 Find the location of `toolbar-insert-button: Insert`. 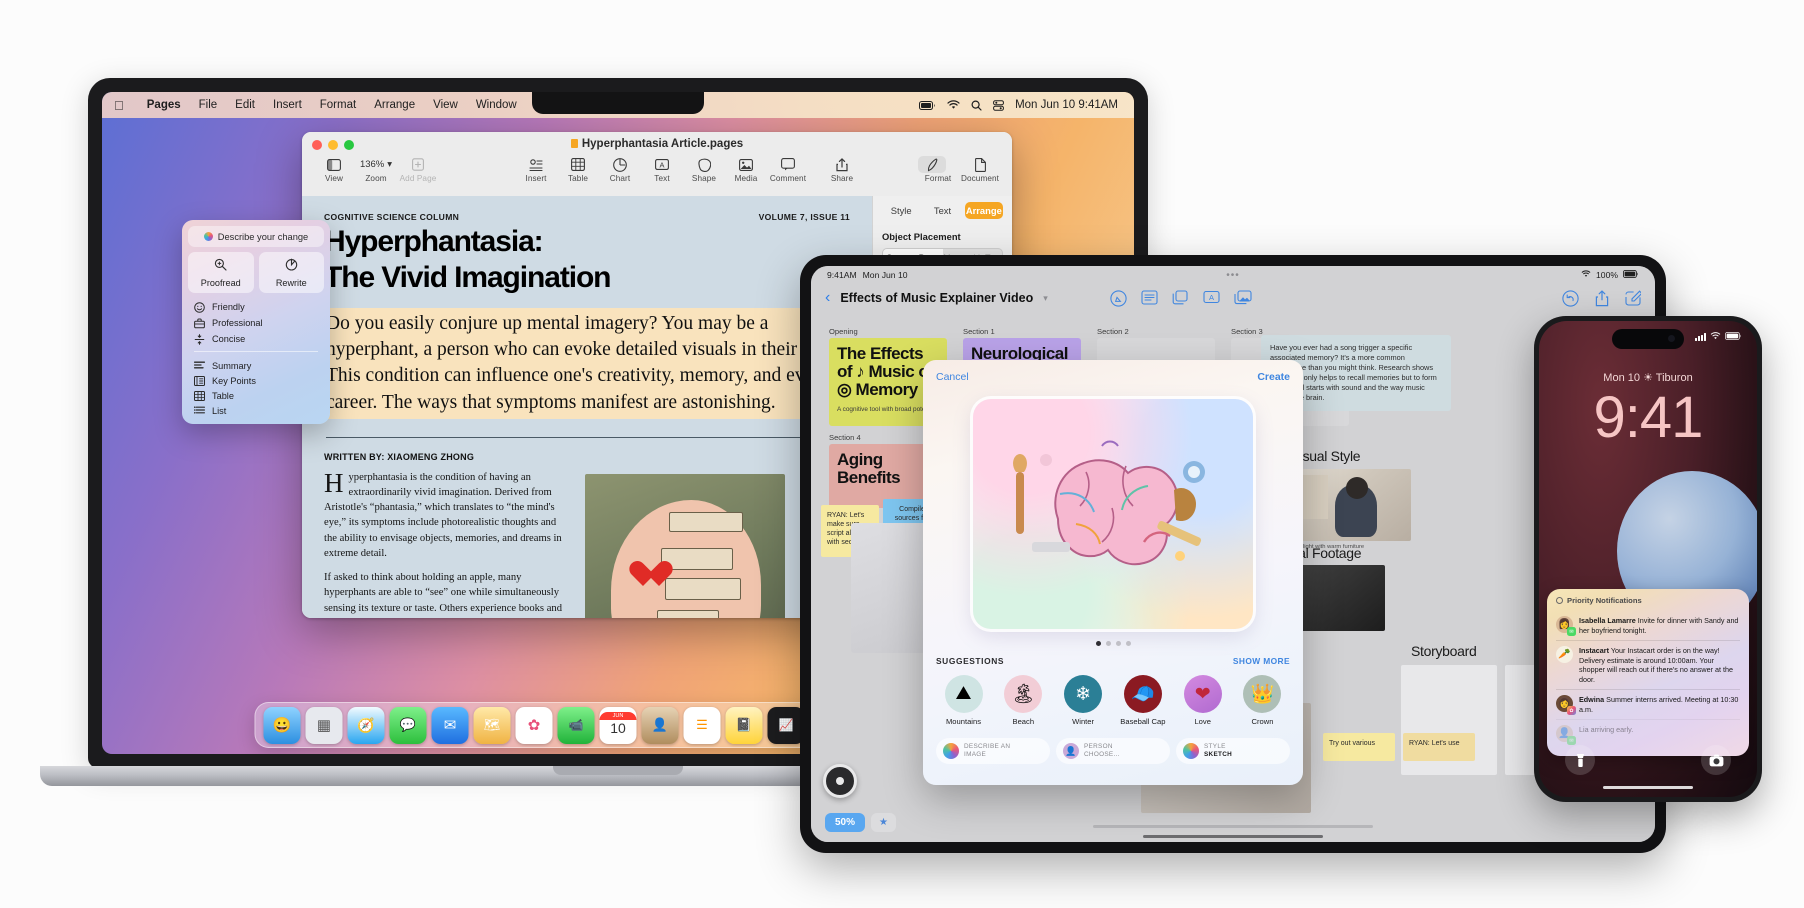

toolbar-insert-button: Insert is located at coordinates (536, 169).